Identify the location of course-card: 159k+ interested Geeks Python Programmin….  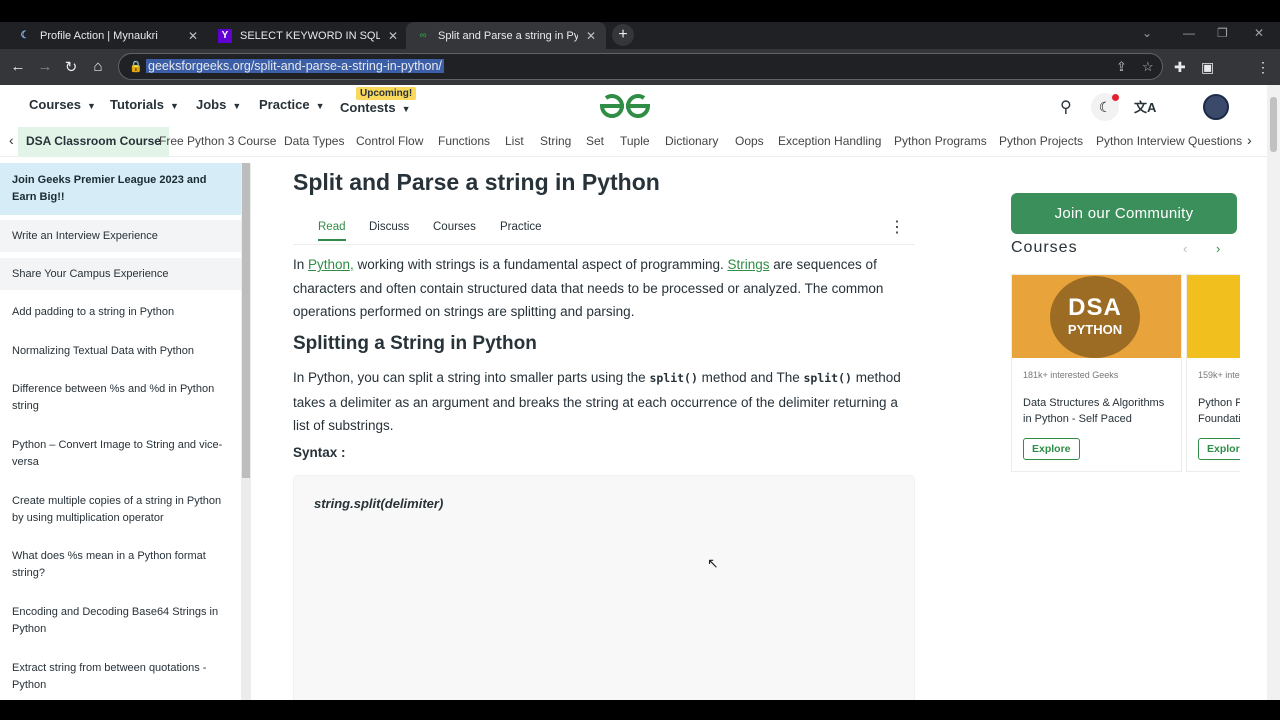
(1213, 373).